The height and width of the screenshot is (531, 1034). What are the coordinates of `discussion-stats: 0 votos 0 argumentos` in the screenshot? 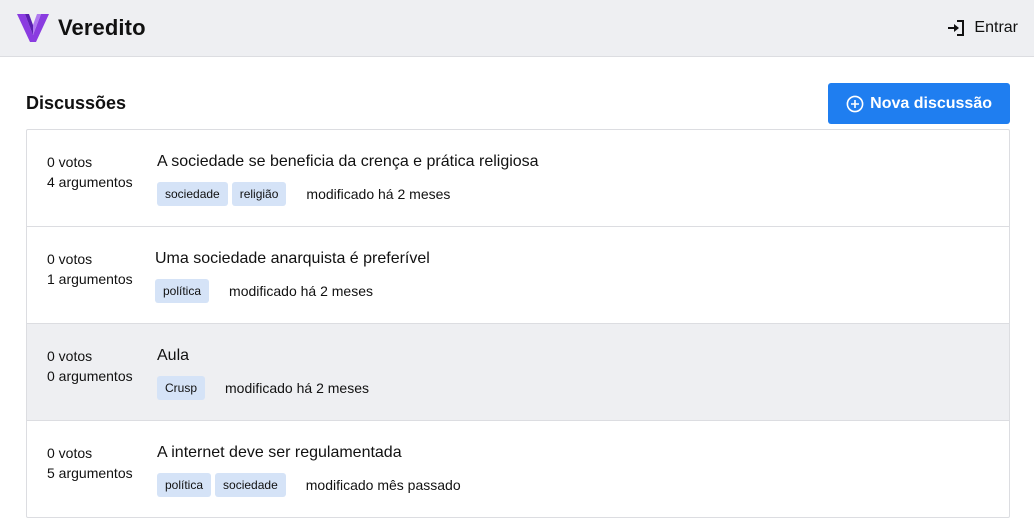 It's located at (92, 366).